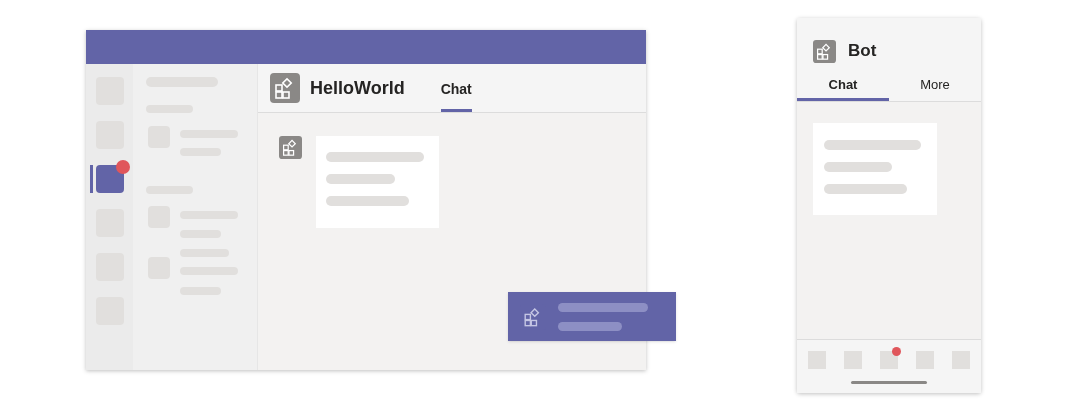 This screenshot has height=412, width=1088. I want to click on selection-indicator, so click(91, 179).